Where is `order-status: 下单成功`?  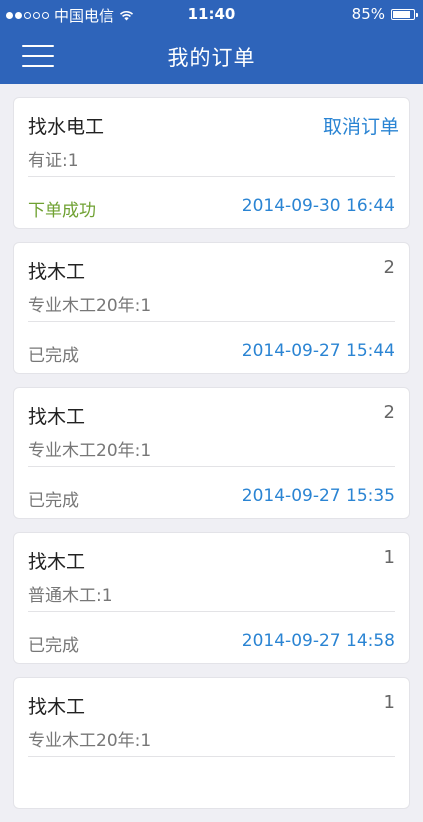 order-status: 下单成功 is located at coordinates (62, 211).